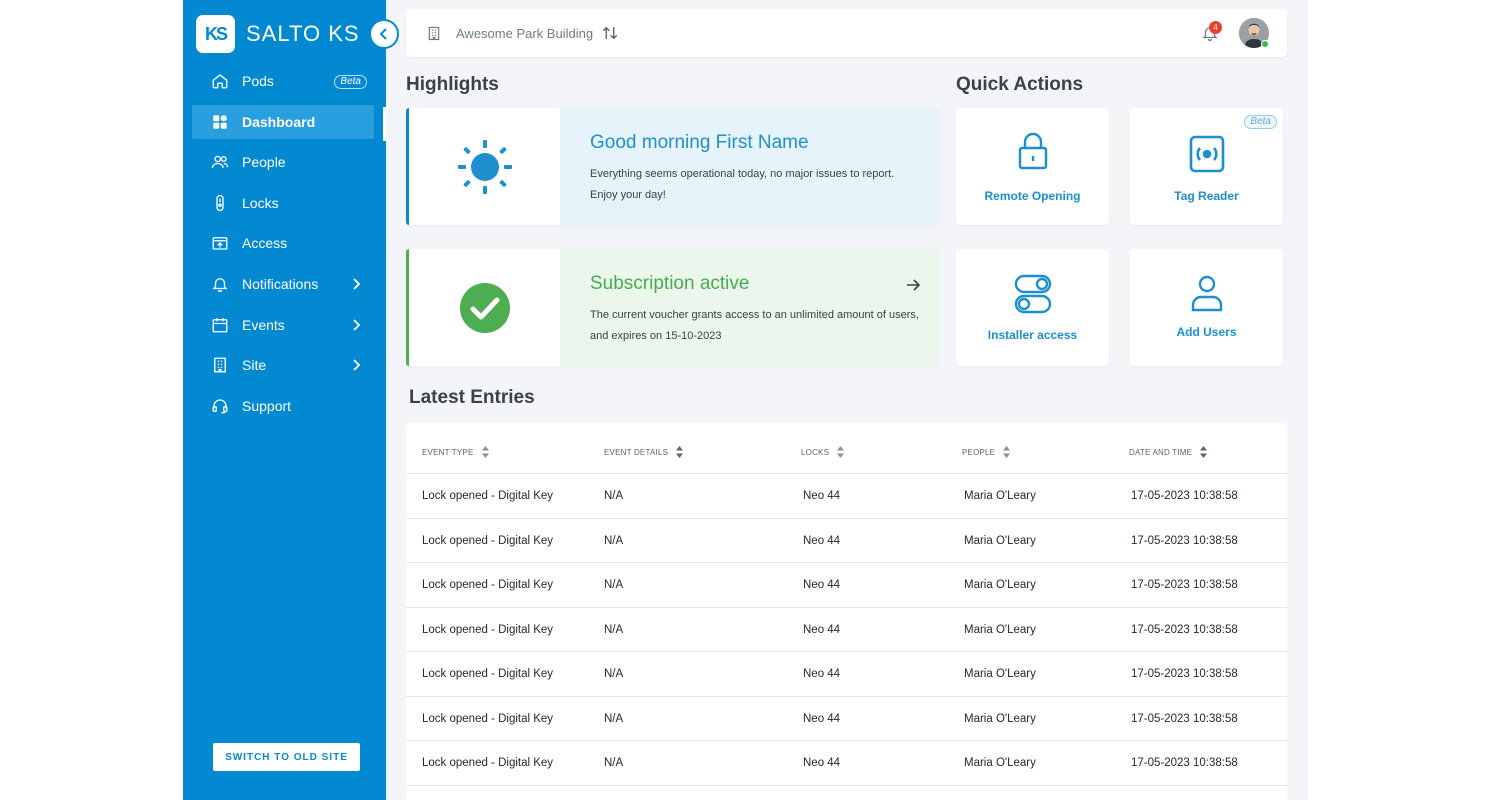 The image size is (1490, 800). What do you see at coordinates (1206, 196) in the screenshot?
I see `quick-action-label: Tag Reader` at bounding box center [1206, 196].